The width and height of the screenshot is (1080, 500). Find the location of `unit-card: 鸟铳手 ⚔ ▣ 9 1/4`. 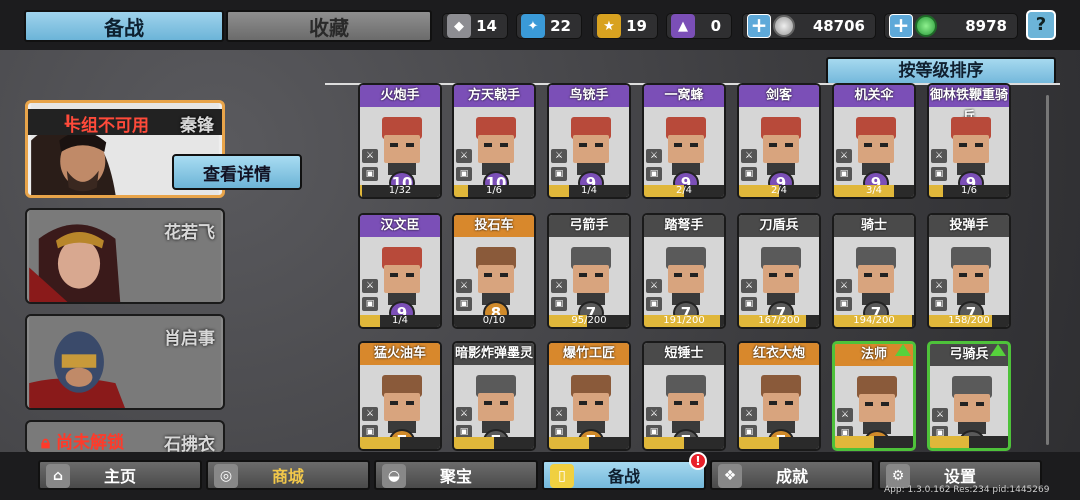

unit-card: 鸟铳手 ⚔ ▣ 9 1/4 is located at coordinates (589, 141).